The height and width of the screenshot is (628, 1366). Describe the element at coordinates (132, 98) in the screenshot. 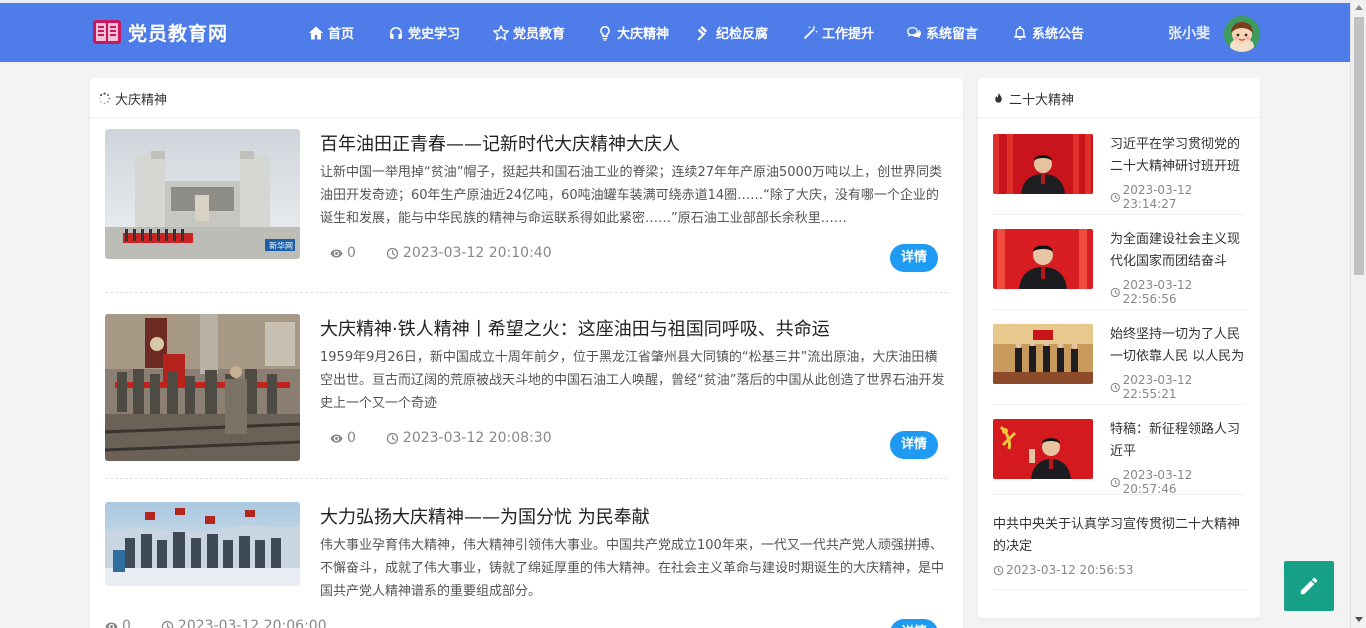

I see `panel-header: 大庆精神` at that location.